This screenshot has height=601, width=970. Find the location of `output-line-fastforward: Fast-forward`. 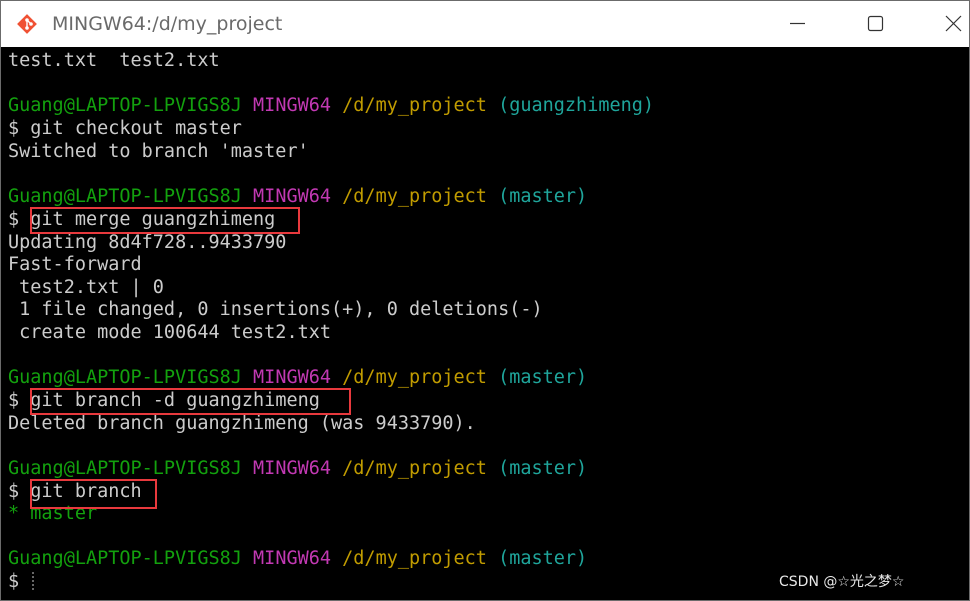

output-line-fastforward: Fast-forward is located at coordinates (75, 264).